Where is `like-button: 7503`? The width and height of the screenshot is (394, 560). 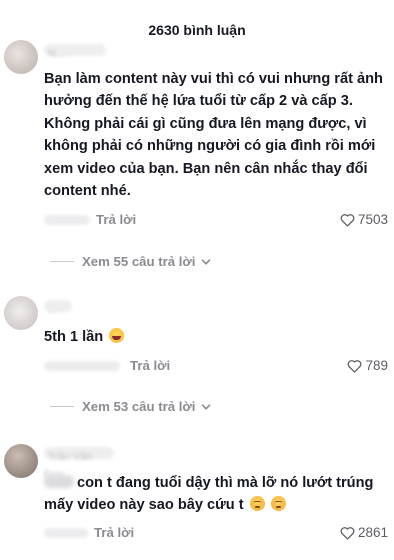
like-button: 7503 is located at coordinates (364, 219).